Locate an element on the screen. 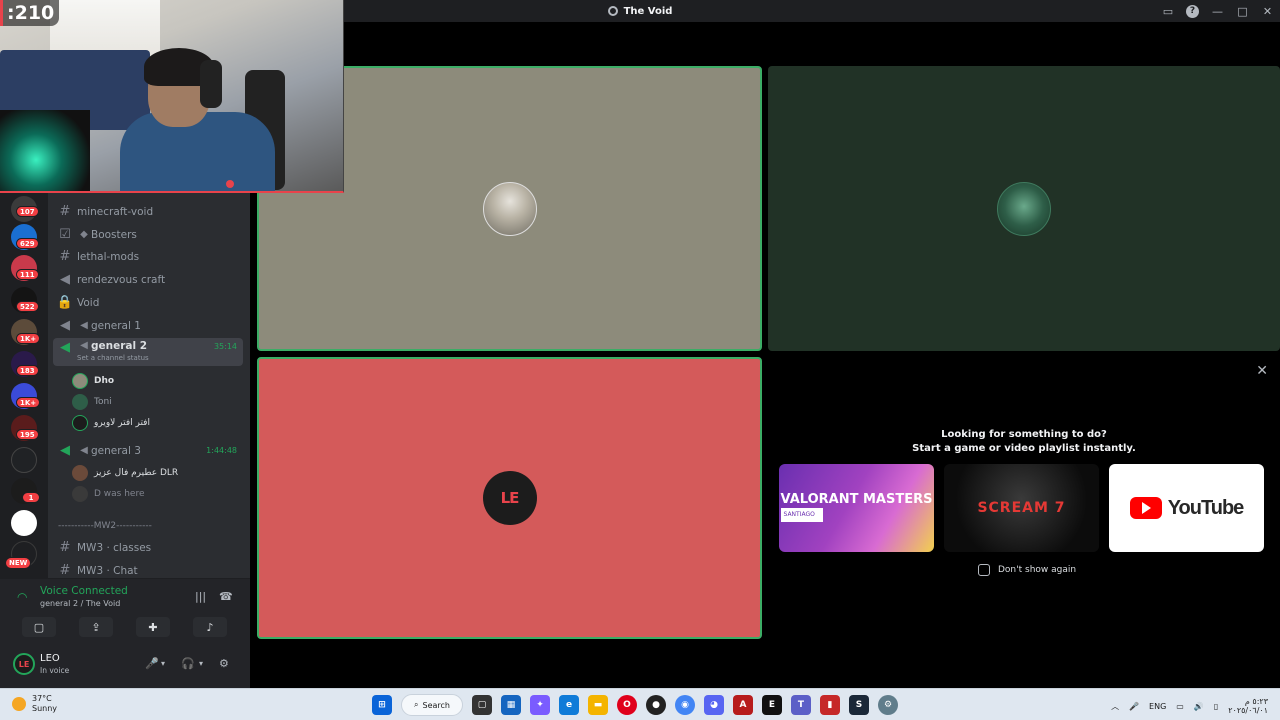 The height and width of the screenshot is (720, 1280). weather-temp: 37°C is located at coordinates (42, 698).